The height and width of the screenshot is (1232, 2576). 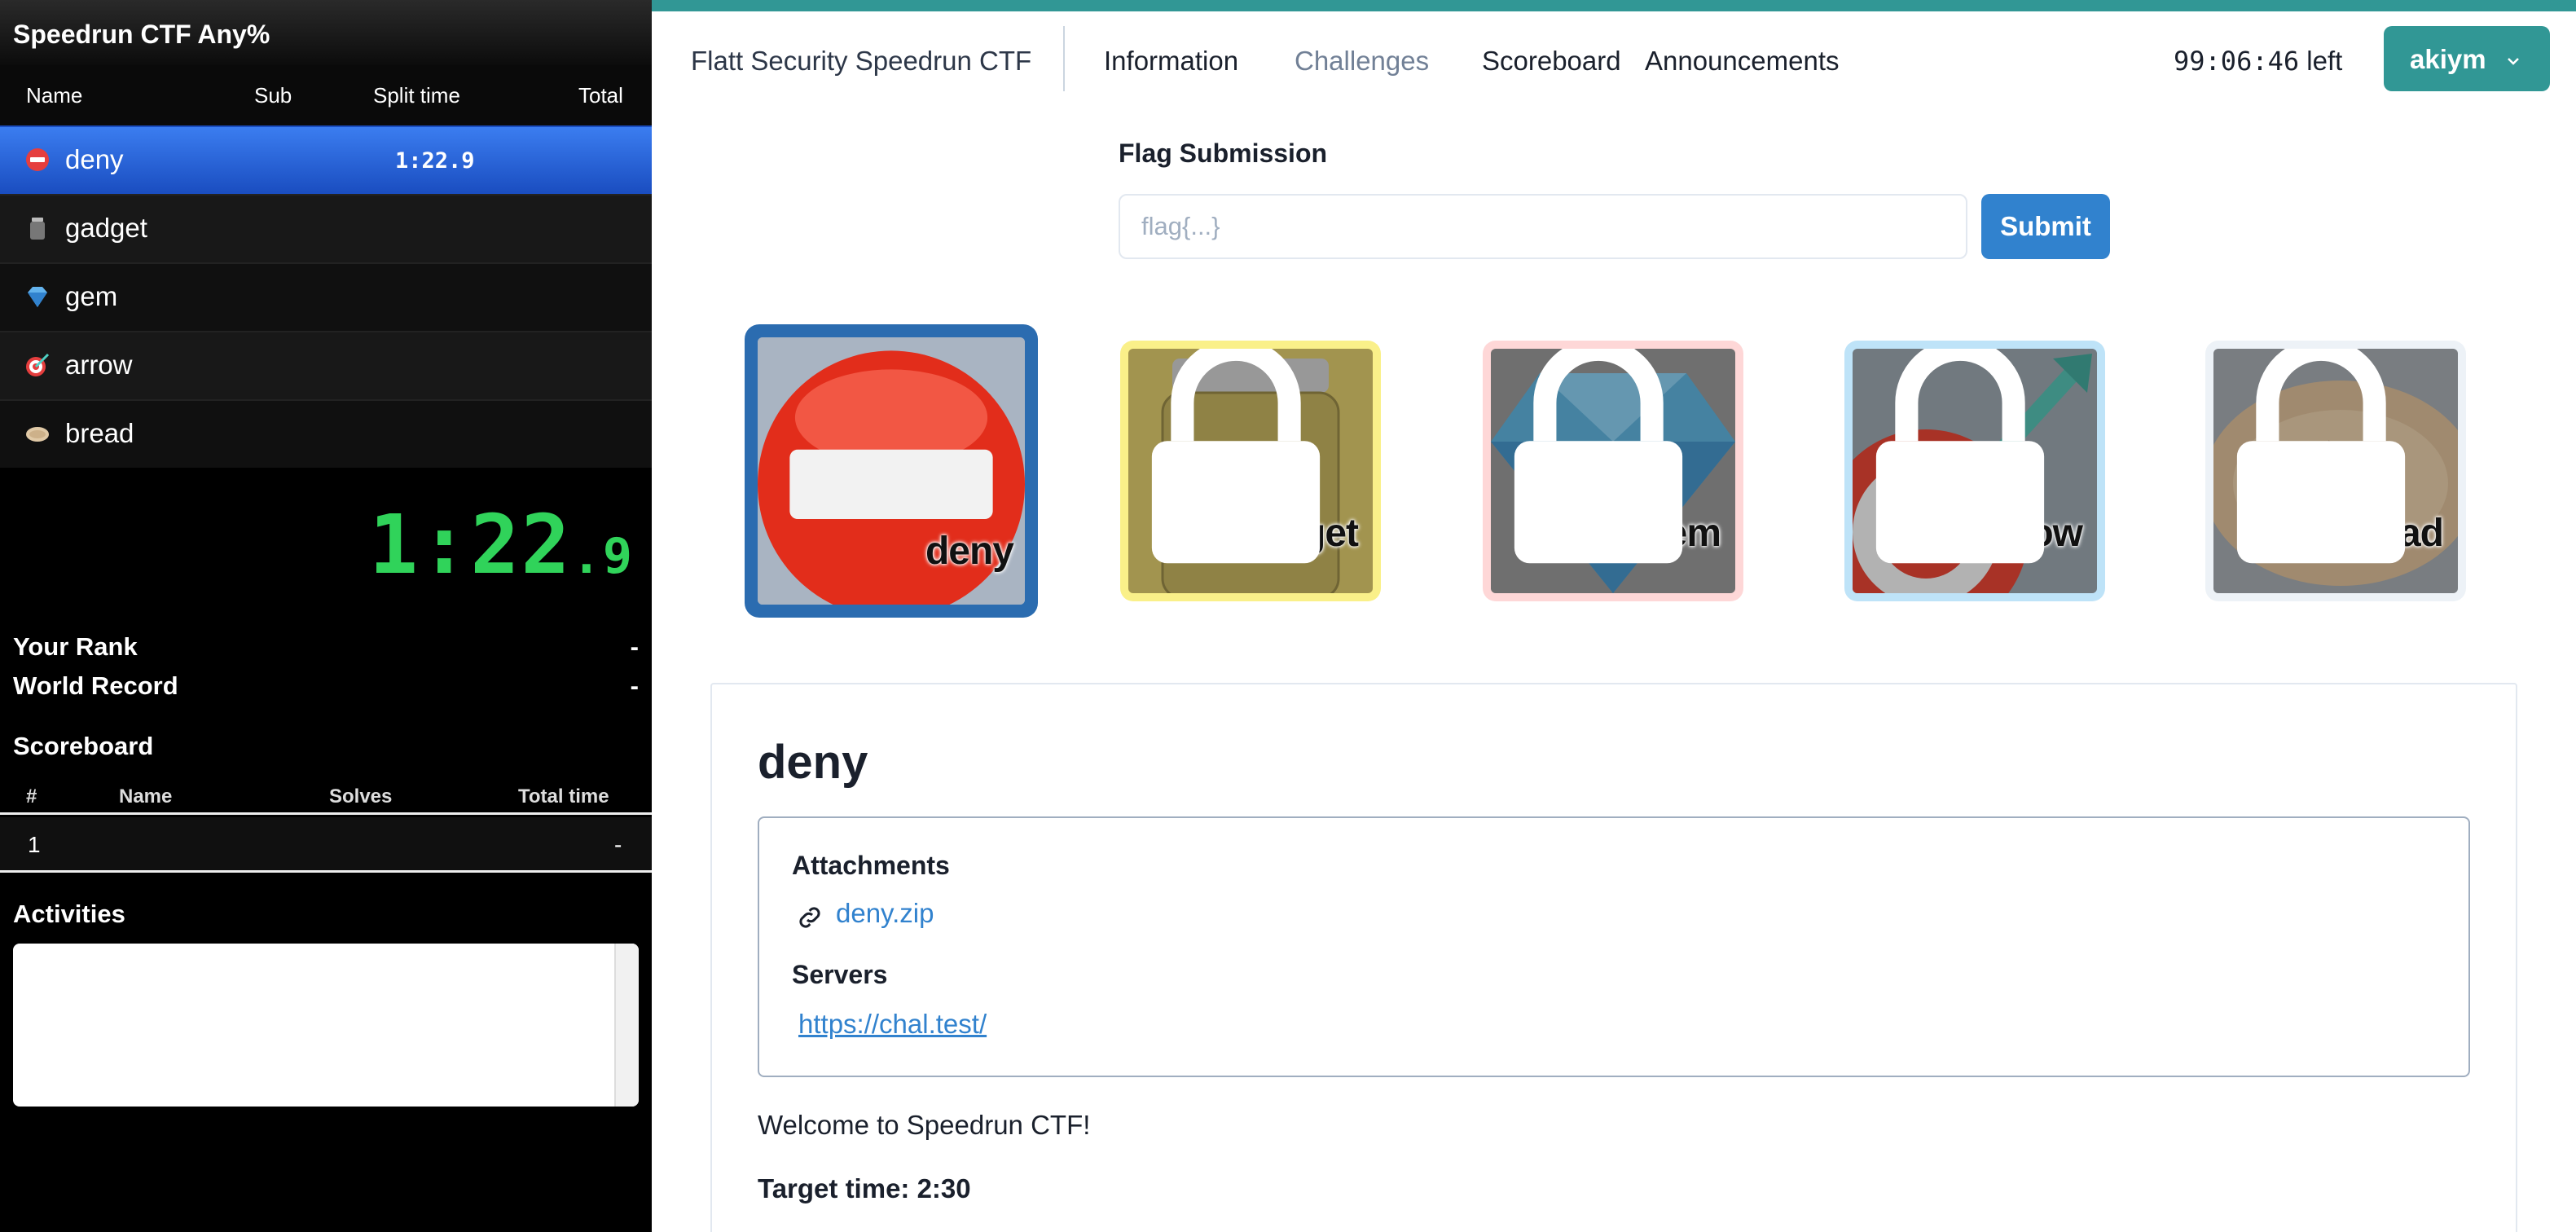 What do you see at coordinates (361, 796) in the screenshot?
I see `col-solves: Solves` at bounding box center [361, 796].